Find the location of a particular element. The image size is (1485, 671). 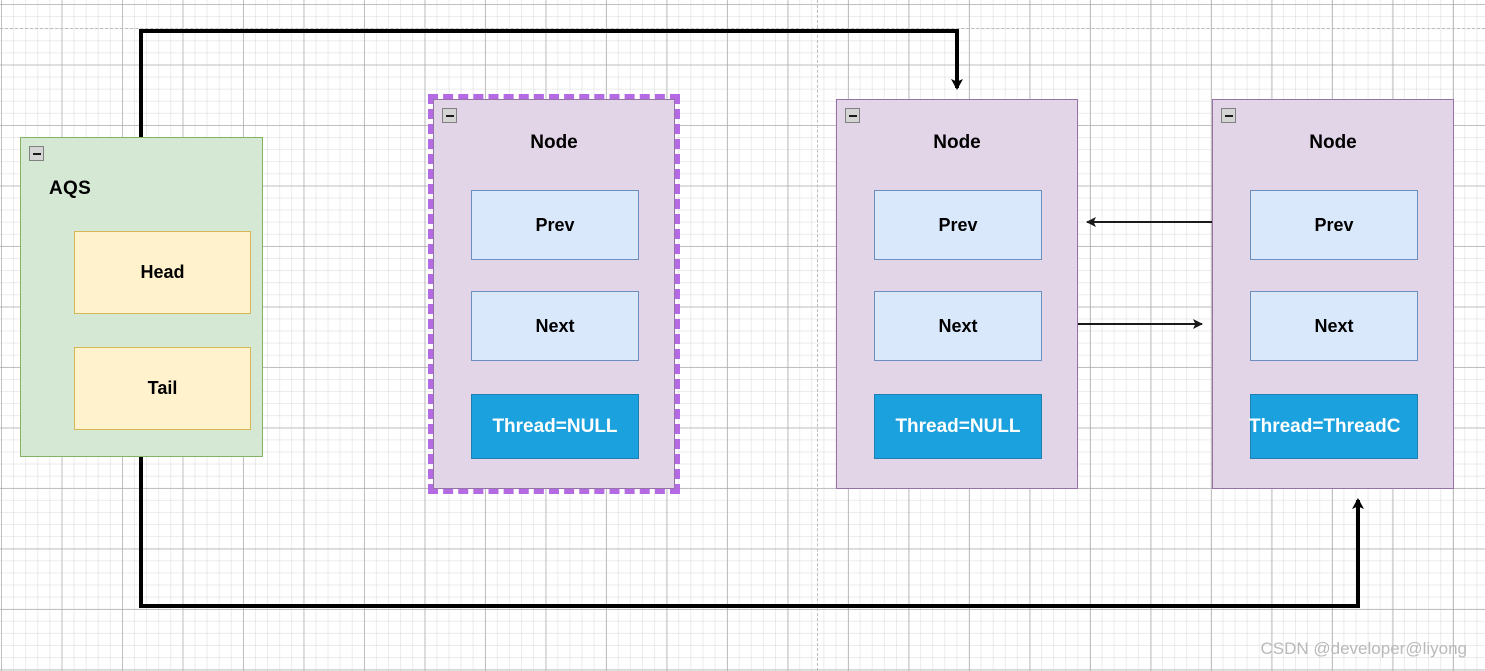

node-container-1: Node Prev Next Thread=NULL is located at coordinates (554, 294).